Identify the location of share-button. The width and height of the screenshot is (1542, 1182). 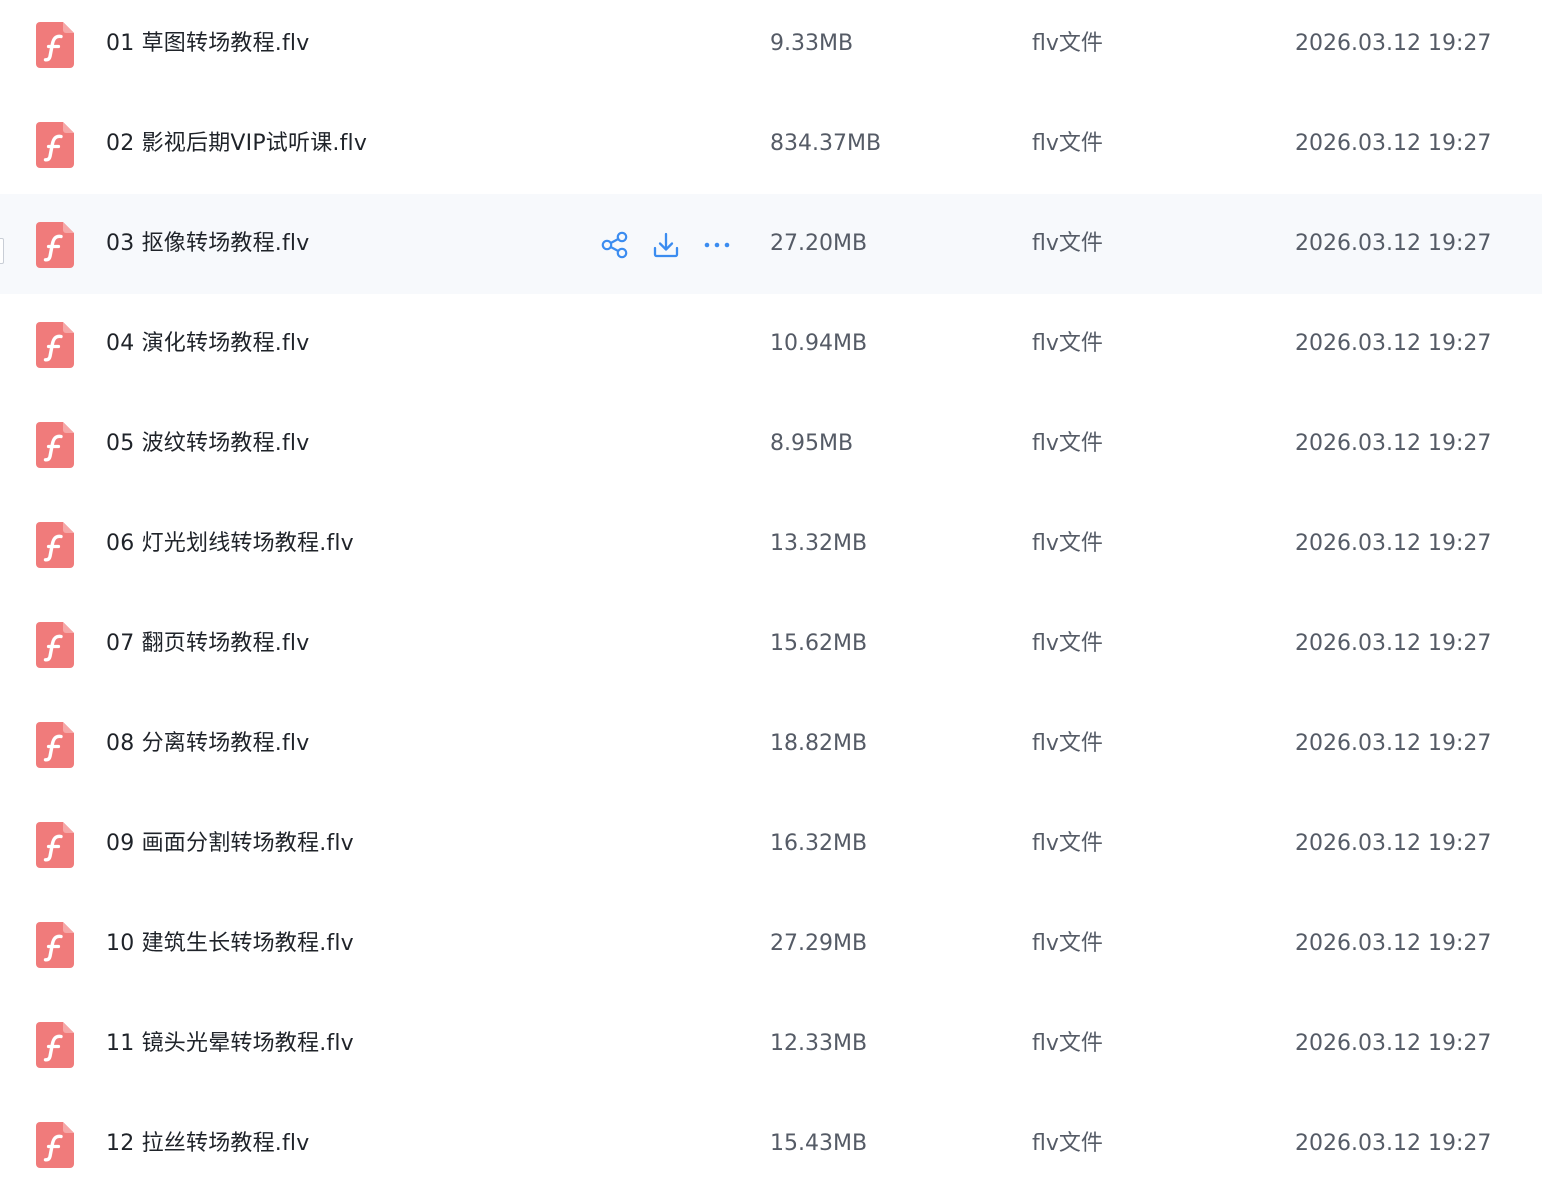
(615, 245).